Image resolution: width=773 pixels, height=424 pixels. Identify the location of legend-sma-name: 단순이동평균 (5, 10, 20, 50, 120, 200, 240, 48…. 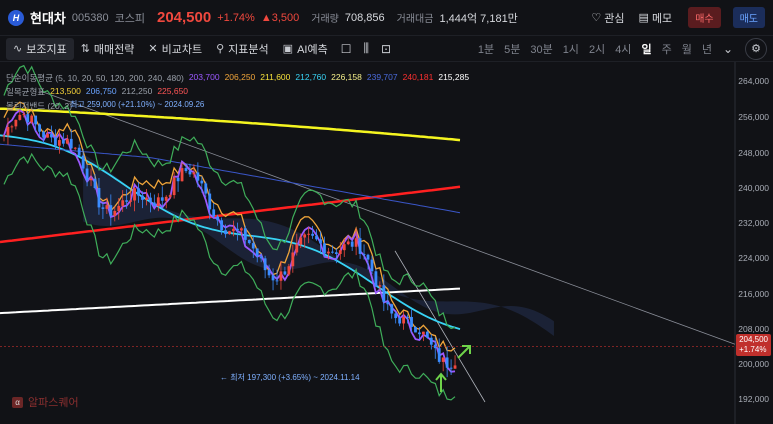
(95, 78).